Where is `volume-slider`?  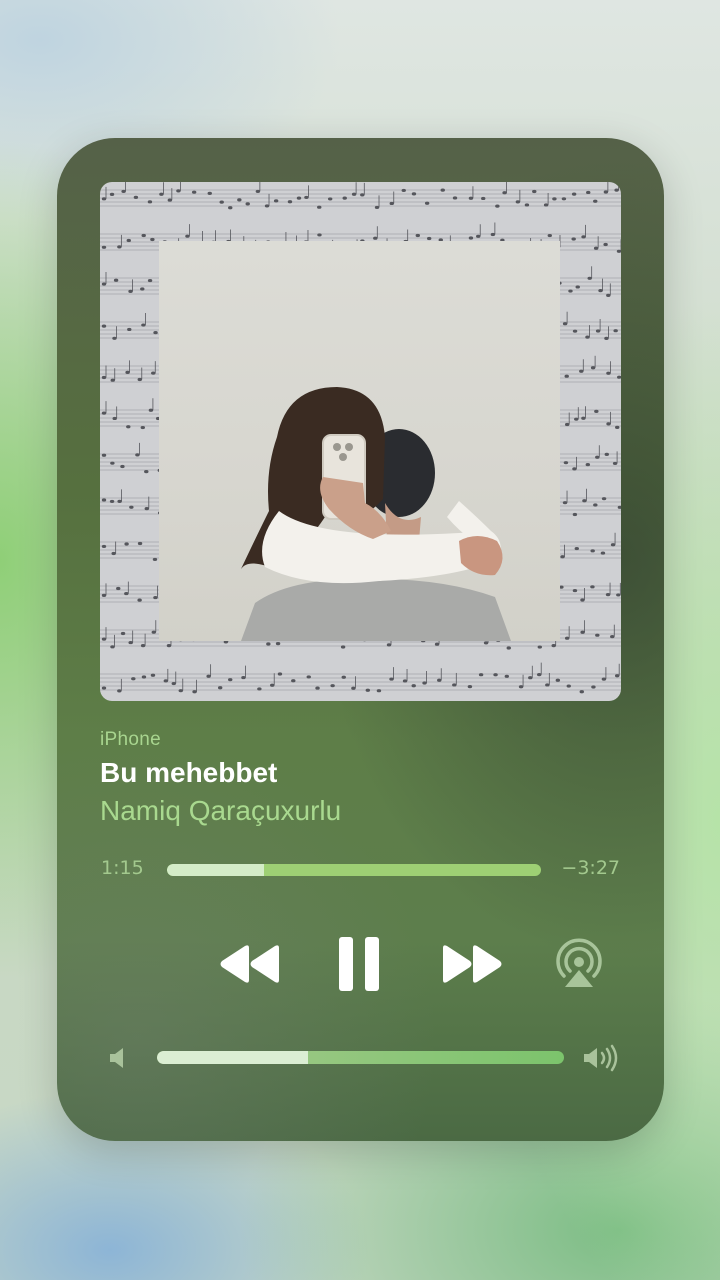
volume-slider is located at coordinates (360, 1057).